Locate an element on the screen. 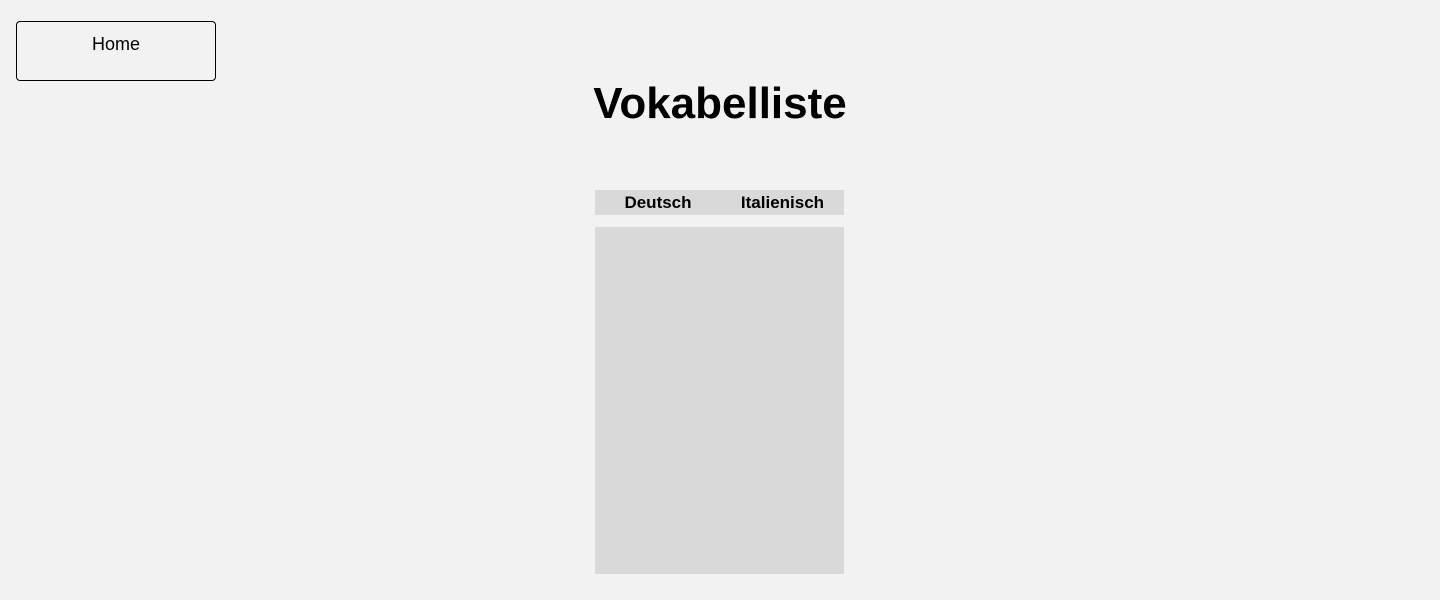  home-button: Home is located at coordinates (116, 51).